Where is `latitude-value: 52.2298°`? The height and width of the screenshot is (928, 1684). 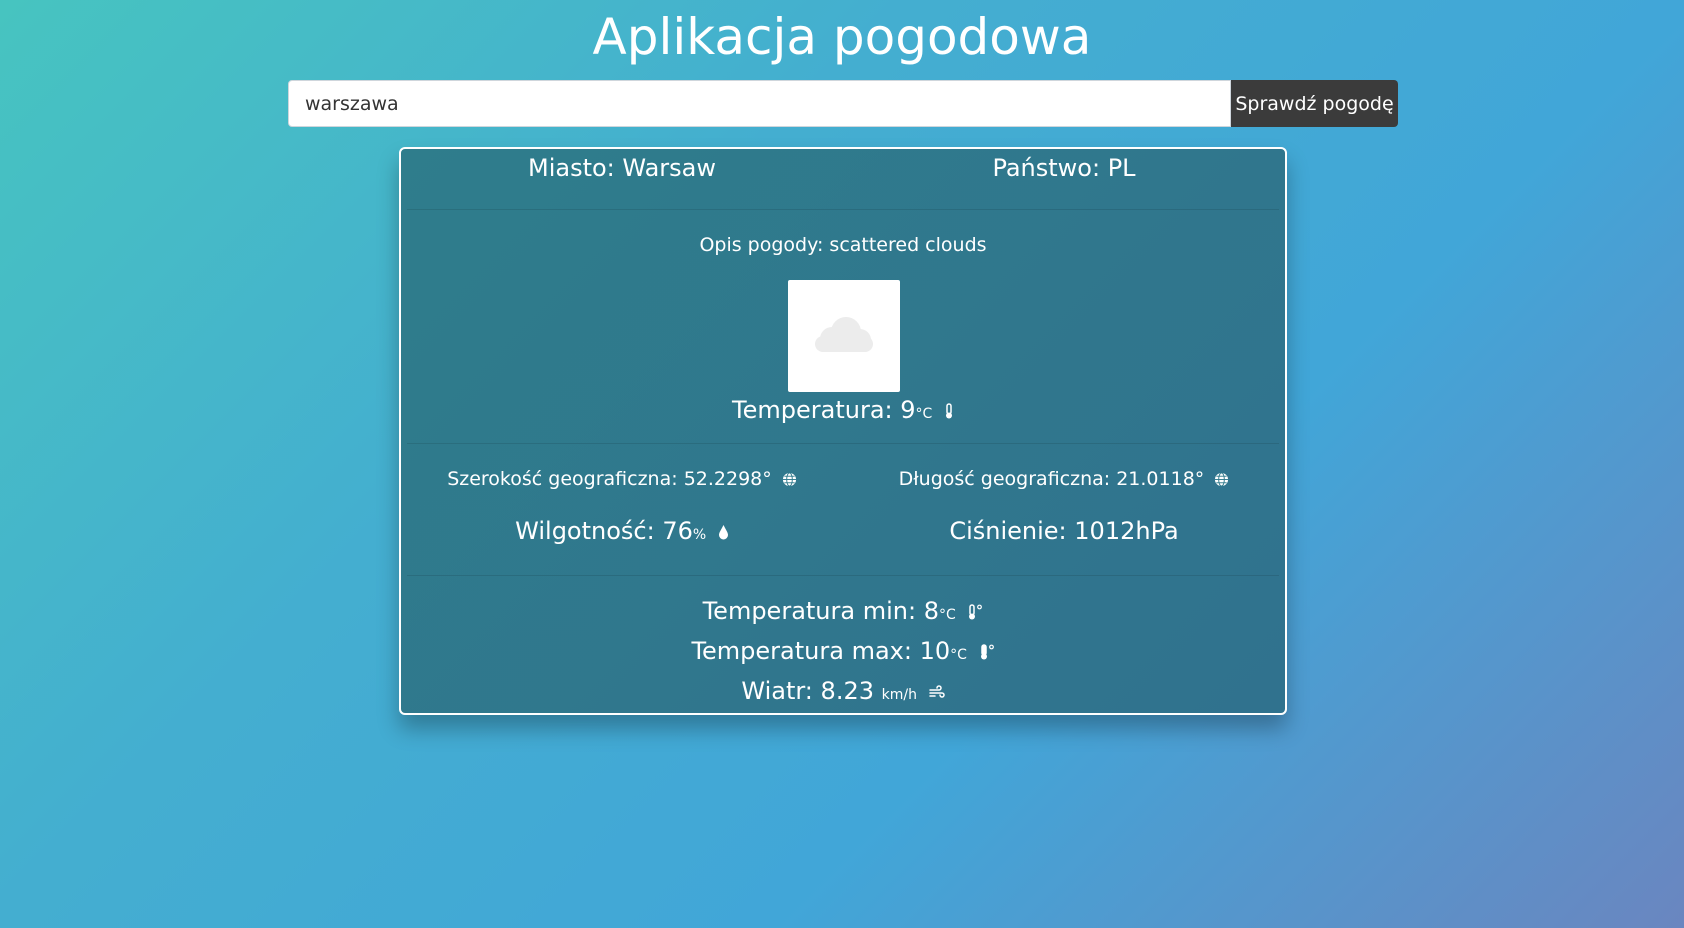 latitude-value: 52.2298° is located at coordinates (727, 479).